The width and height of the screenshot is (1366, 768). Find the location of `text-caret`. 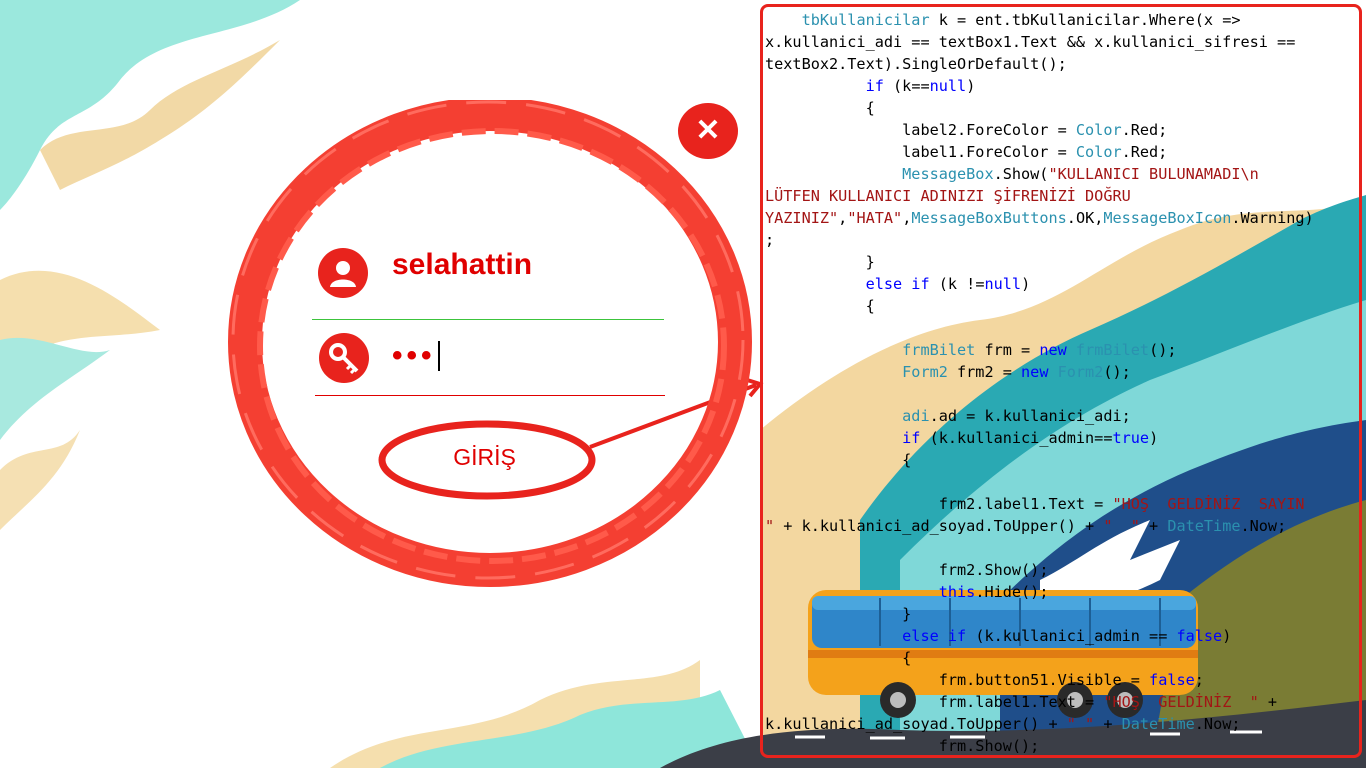

text-caret is located at coordinates (438, 356).